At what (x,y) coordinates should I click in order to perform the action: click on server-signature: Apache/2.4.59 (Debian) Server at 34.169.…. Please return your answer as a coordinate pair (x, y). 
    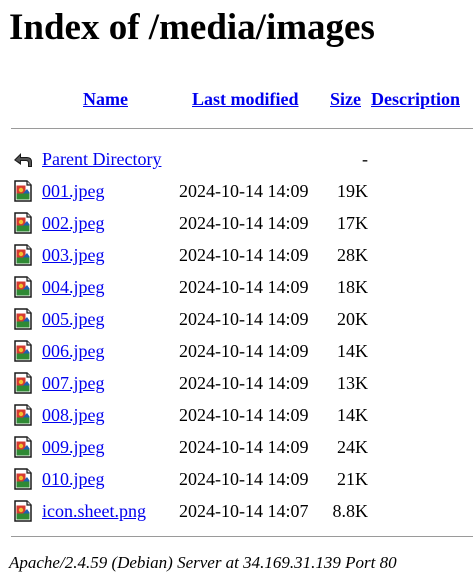
    Looking at the image, I should click on (203, 562).